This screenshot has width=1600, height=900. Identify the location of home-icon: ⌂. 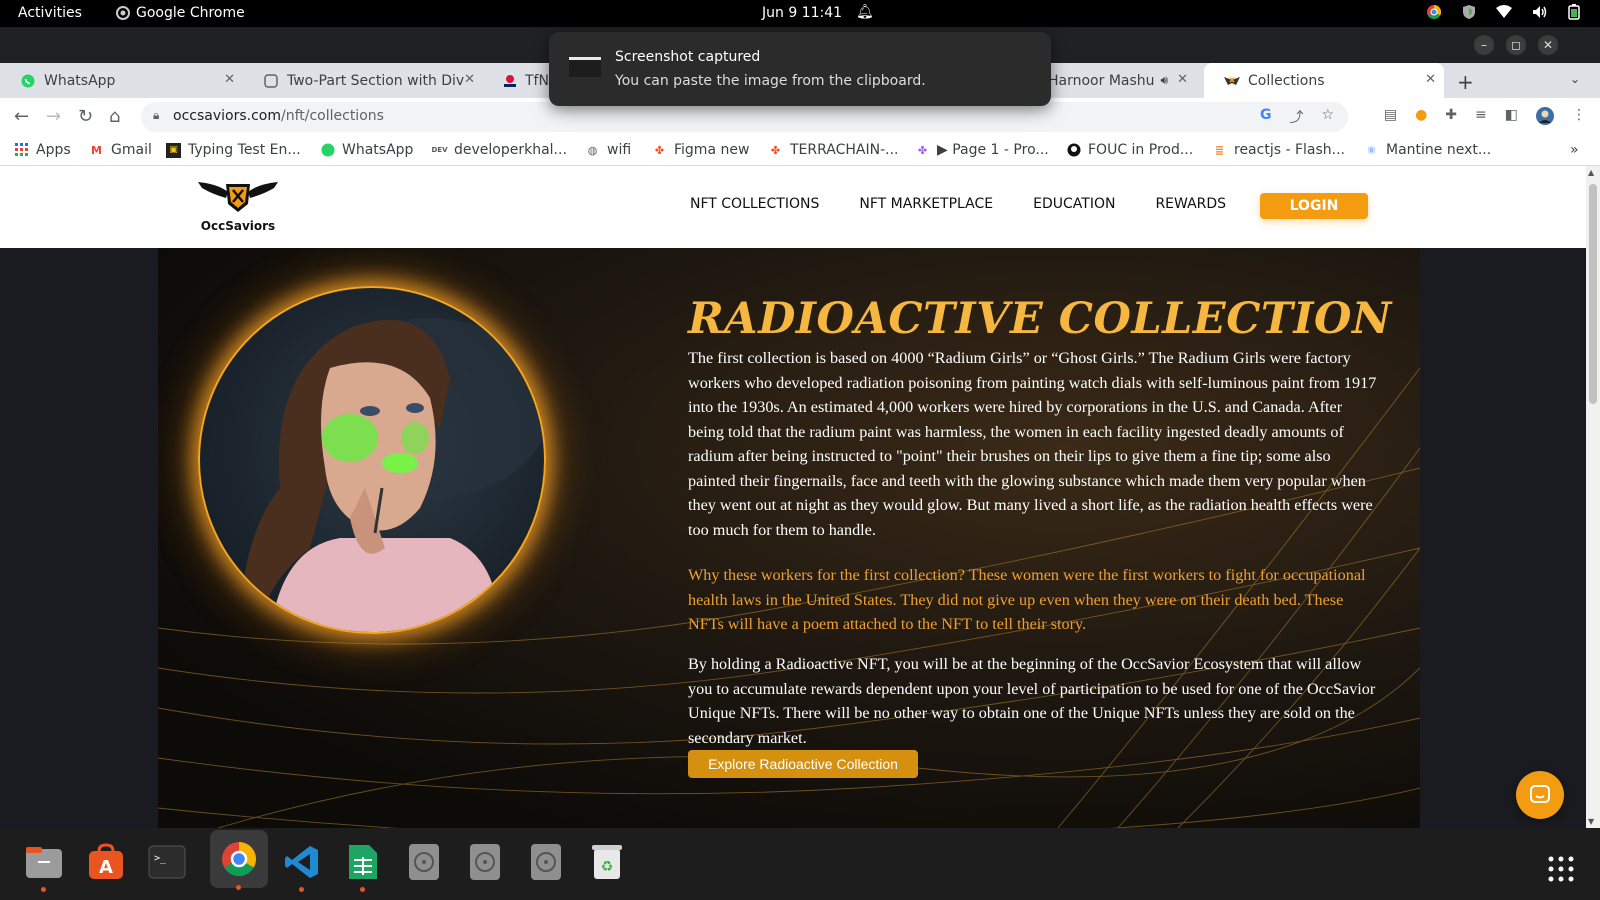
(114, 116).